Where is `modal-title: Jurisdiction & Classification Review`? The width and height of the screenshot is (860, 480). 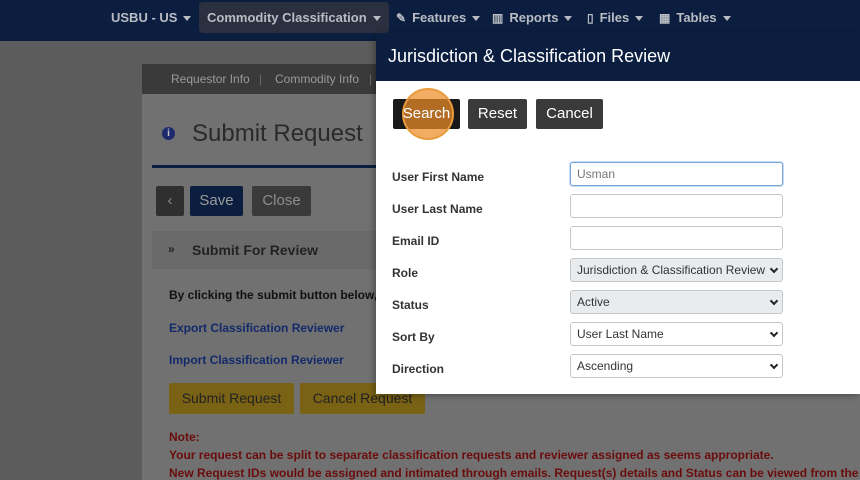
modal-title: Jurisdiction & Classification Review is located at coordinates (529, 56).